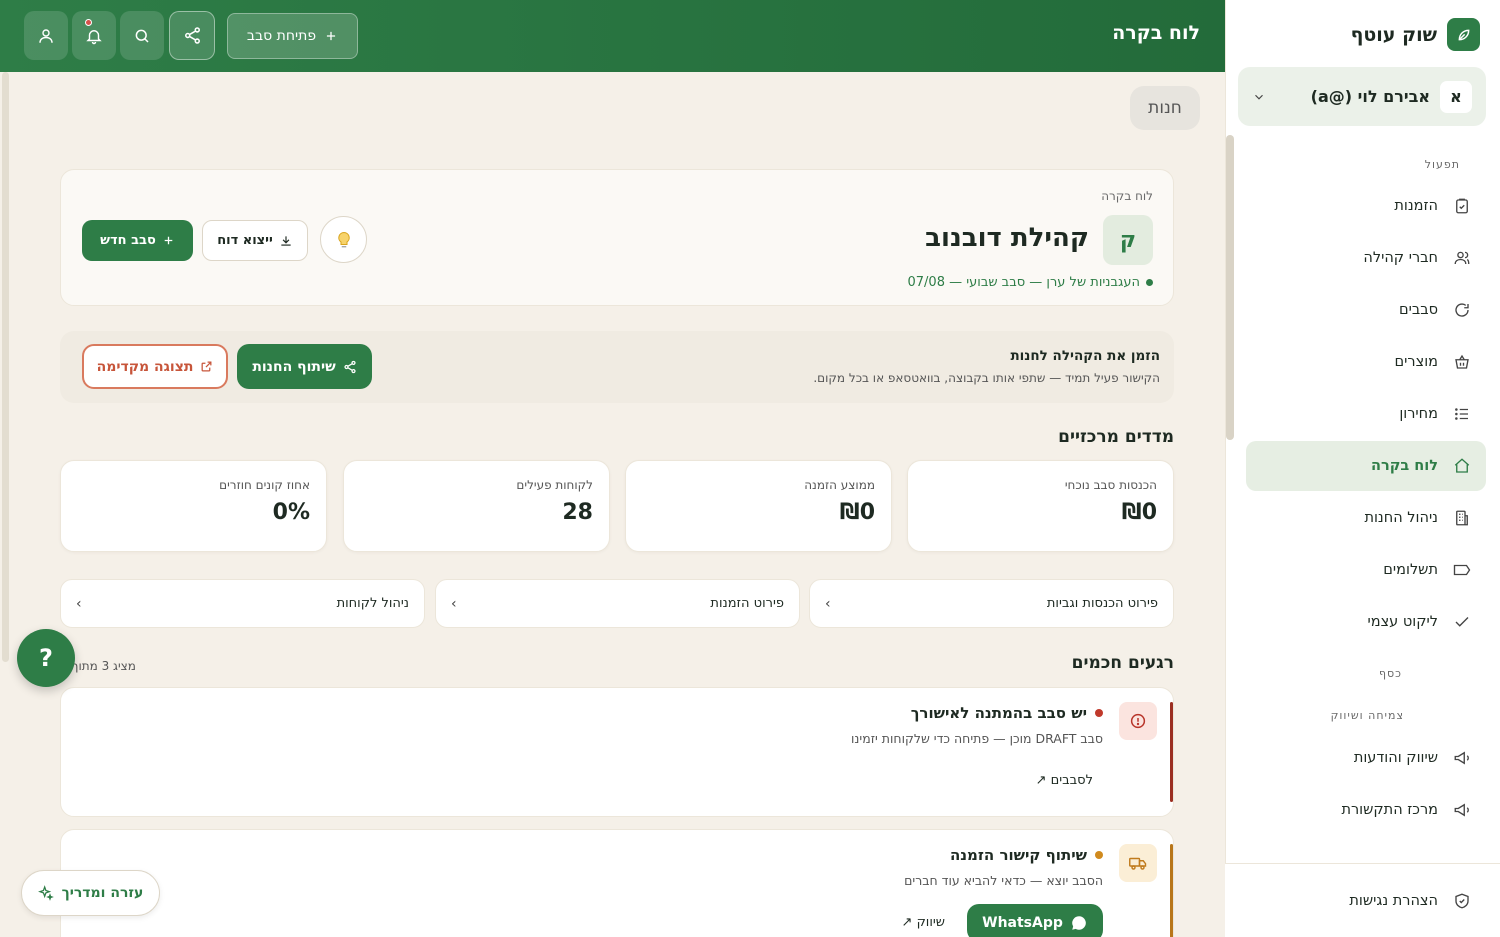  What do you see at coordinates (1138, 863) in the screenshot?
I see `truck-icon` at bounding box center [1138, 863].